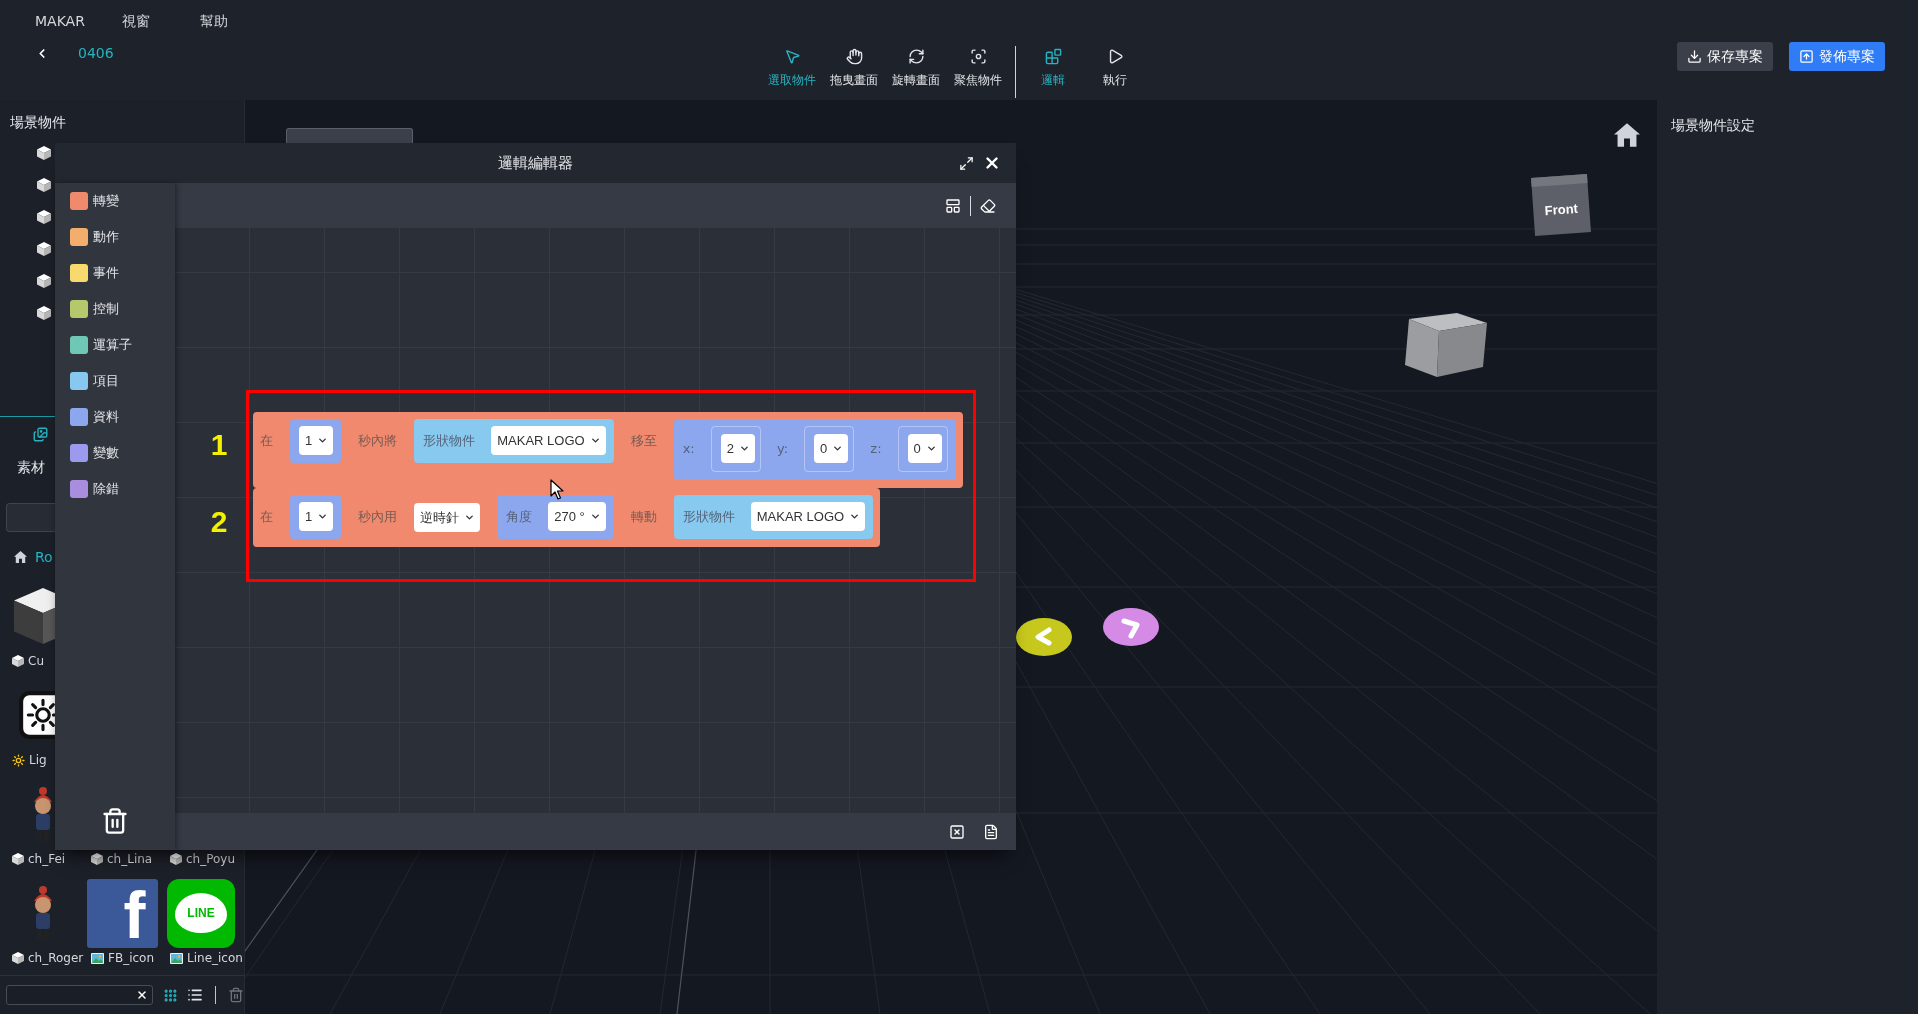  What do you see at coordinates (991, 831) in the screenshot?
I see `notes-icon` at bounding box center [991, 831].